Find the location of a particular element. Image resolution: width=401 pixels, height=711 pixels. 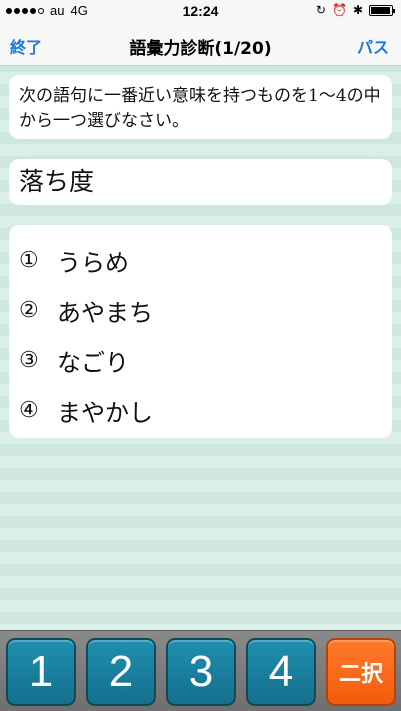

orientation-lock-icon: ↻ is located at coordinates (320, 10).